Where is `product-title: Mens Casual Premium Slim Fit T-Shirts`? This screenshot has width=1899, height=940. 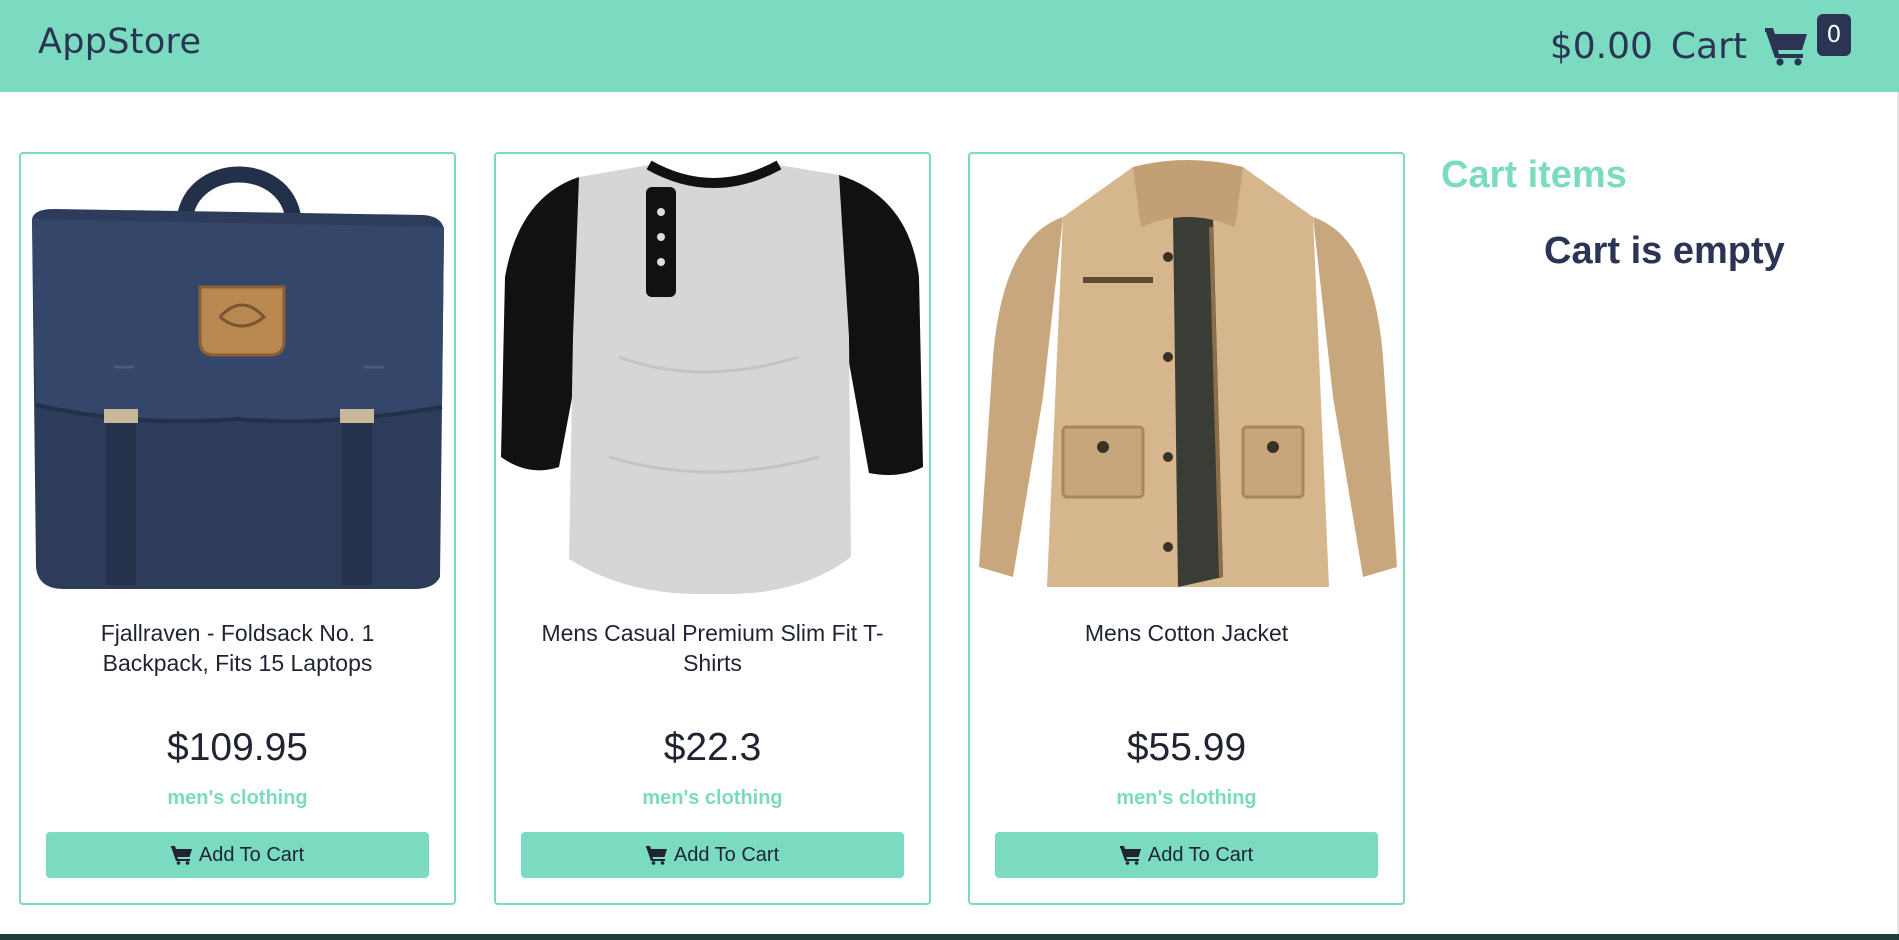 product-title: Mens Casual Premium Slim Fit T-Shirts is located at coordinates (712, 648).